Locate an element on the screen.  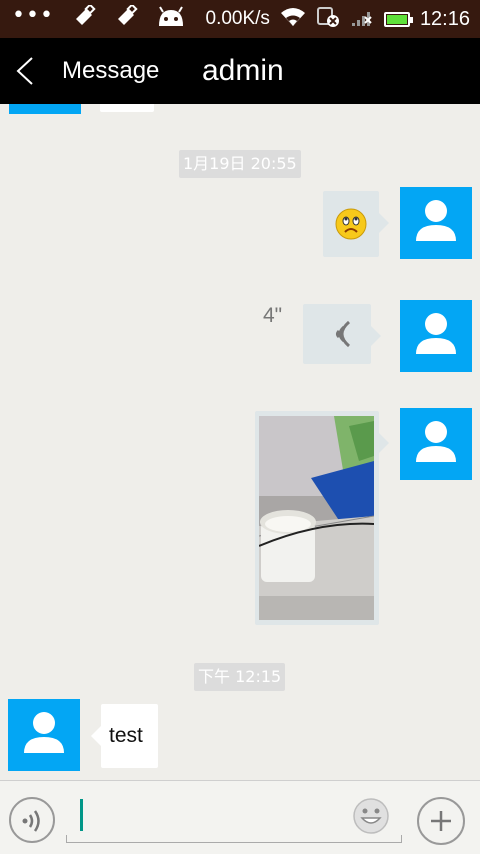
message-bubble-emoji is located at coordinates (356, 224).